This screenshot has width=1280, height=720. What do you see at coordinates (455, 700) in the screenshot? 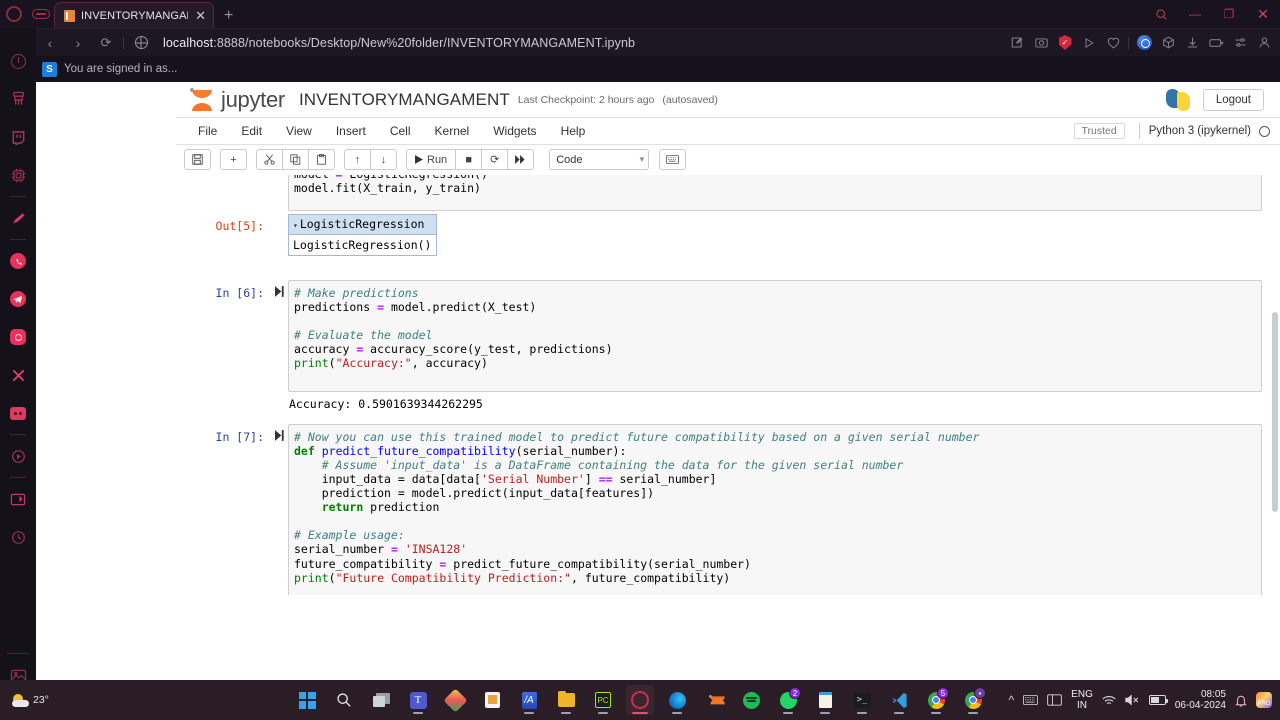
I see `paint-app` at bounding box center [455, 700].